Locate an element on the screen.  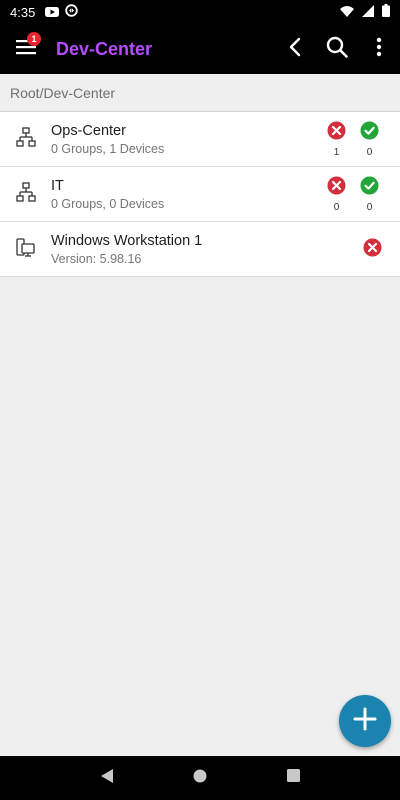
item-title: Ops-Center is located at coordinates (88, 130).